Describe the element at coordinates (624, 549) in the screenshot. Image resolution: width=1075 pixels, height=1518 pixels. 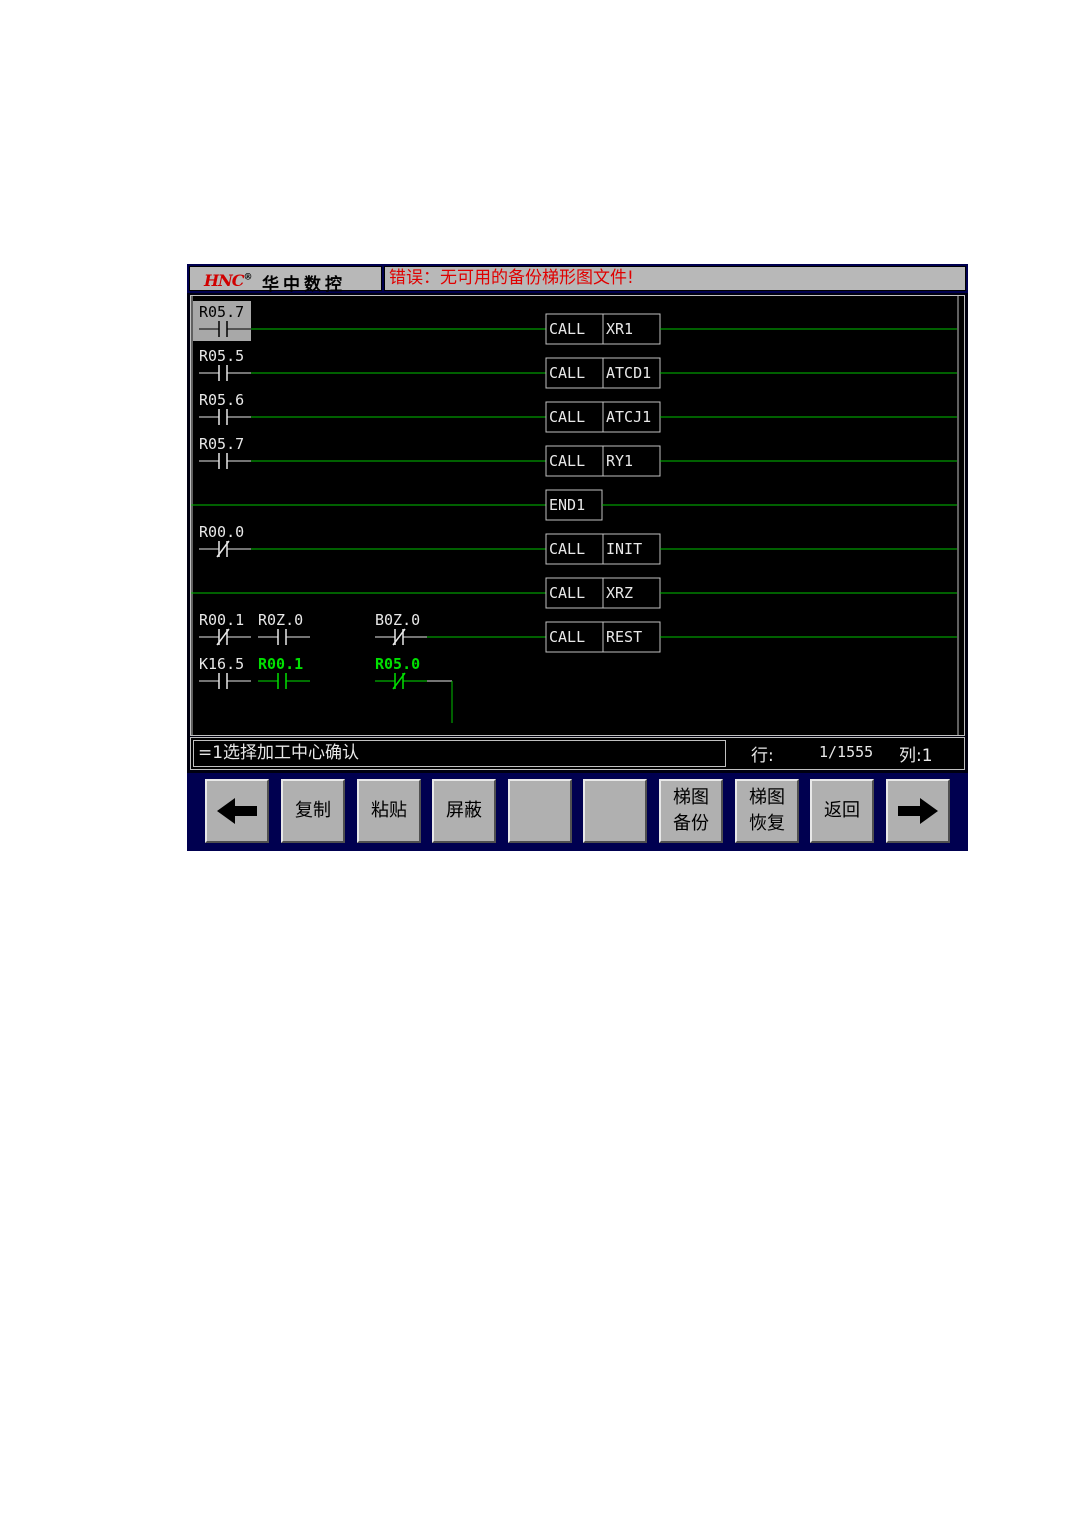
I see `coil-arg: INIT` at that location.